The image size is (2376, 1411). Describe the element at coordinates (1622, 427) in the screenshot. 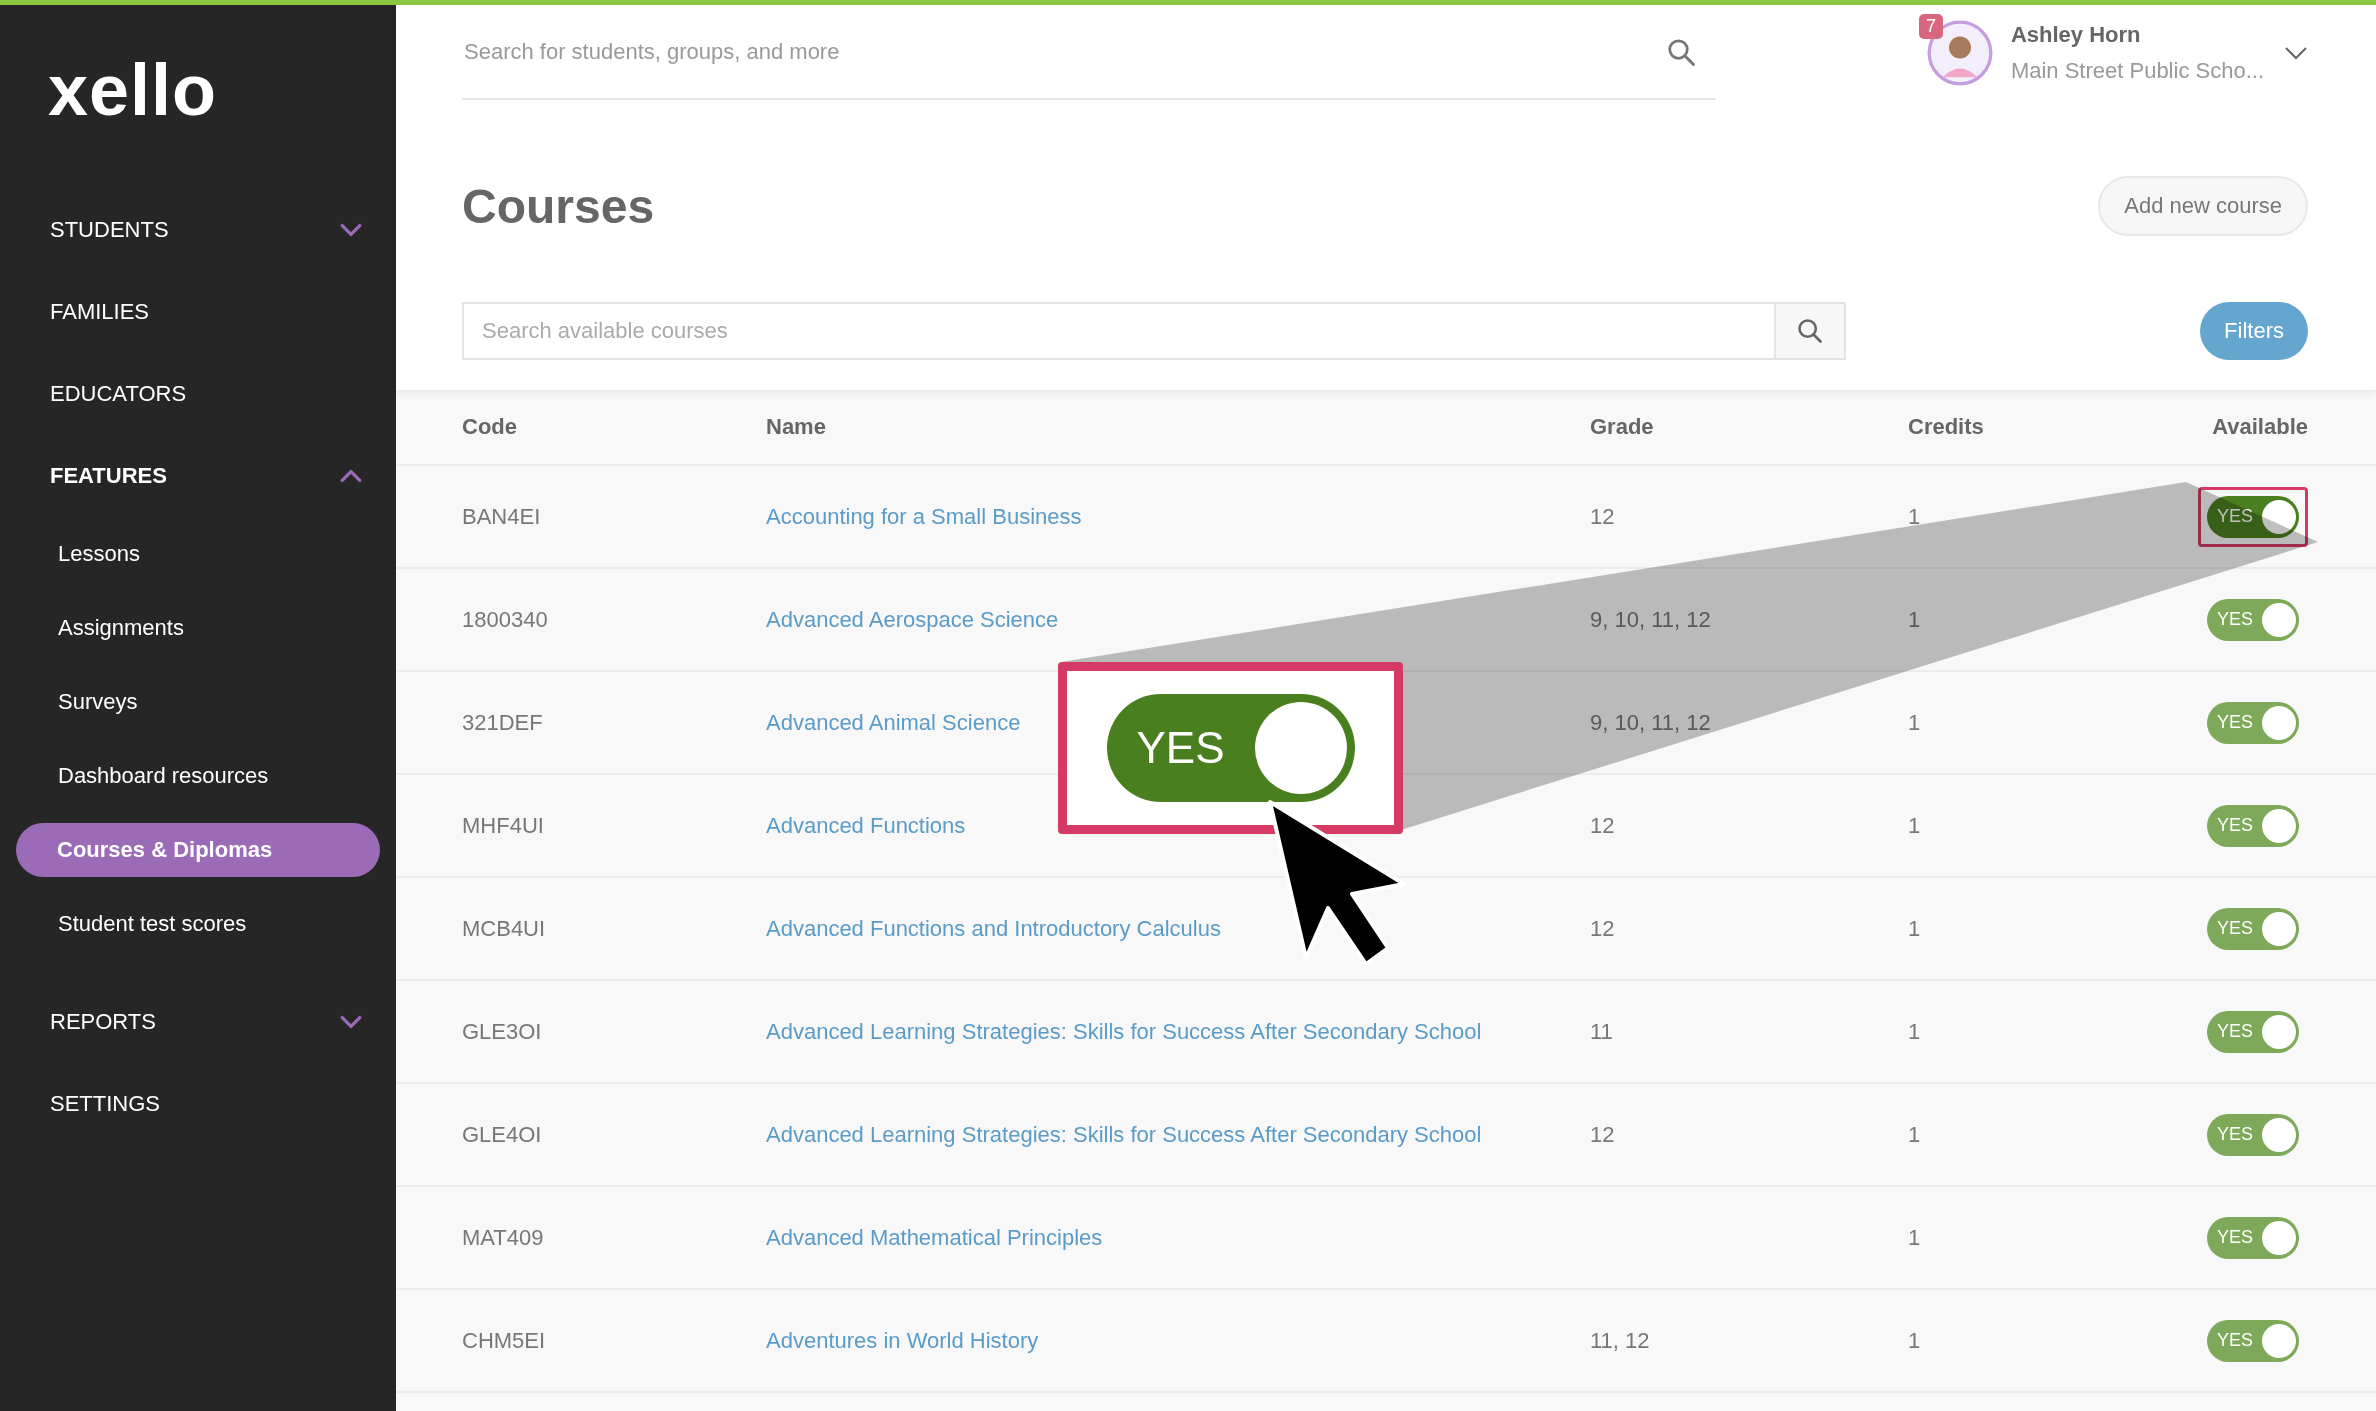

I see `column-header: Grade` at that location.